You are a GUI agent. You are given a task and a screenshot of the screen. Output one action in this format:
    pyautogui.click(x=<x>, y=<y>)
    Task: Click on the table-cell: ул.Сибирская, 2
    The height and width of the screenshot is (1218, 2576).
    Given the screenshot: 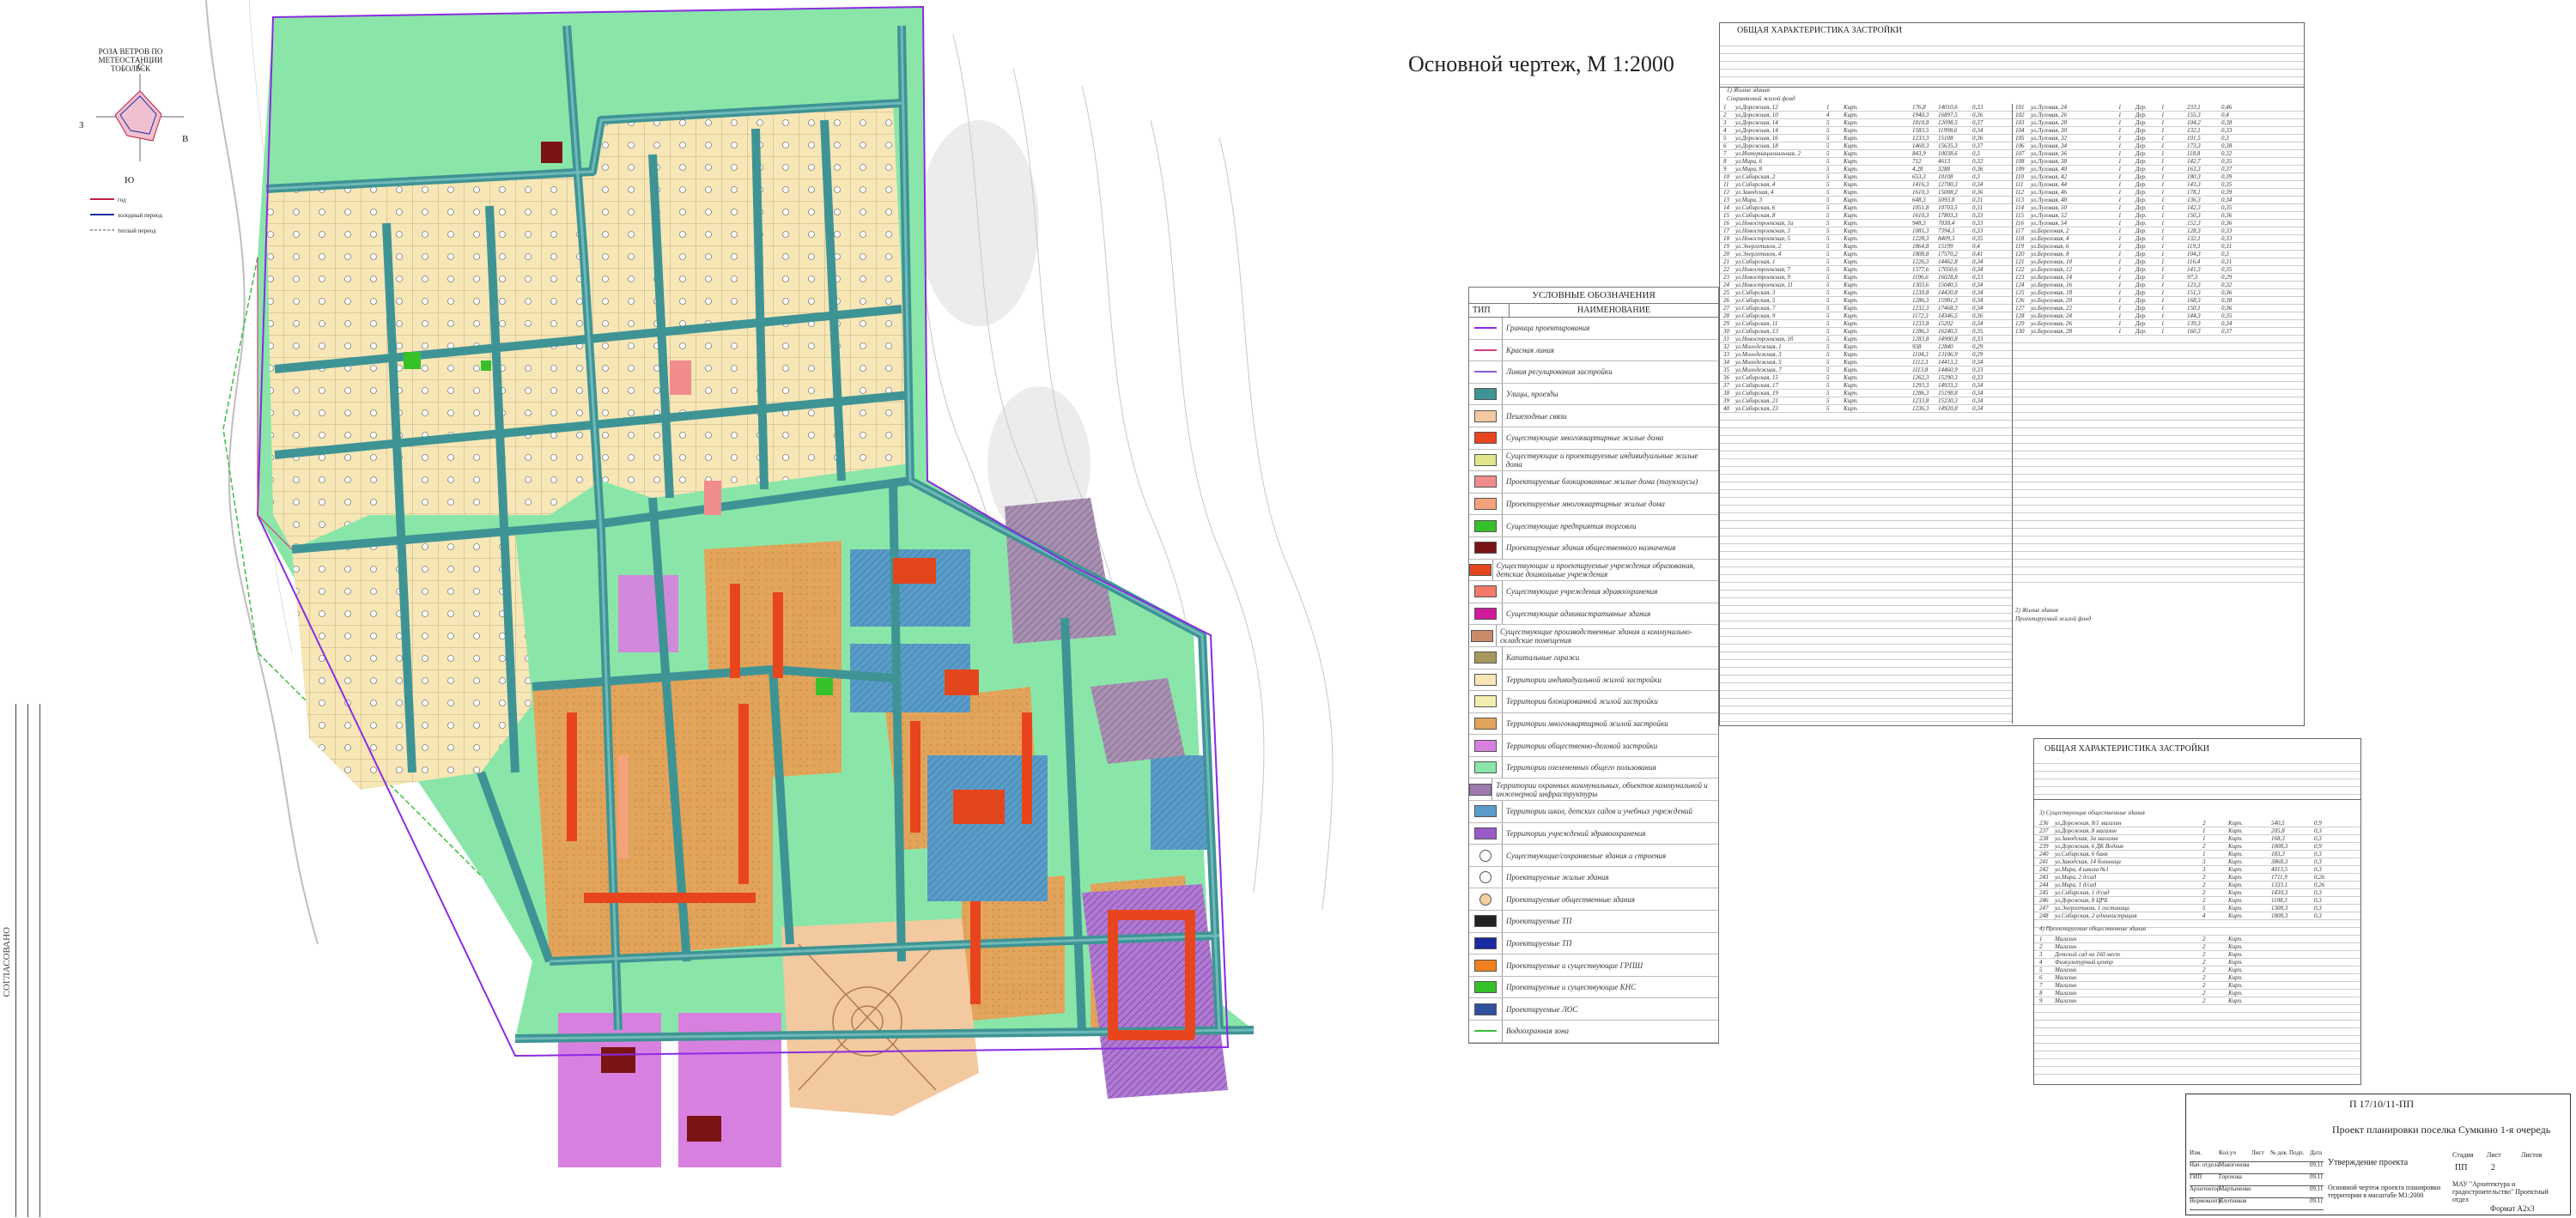 What is the action you would take?
    pyautogui.click(x=1755, y=176)
    